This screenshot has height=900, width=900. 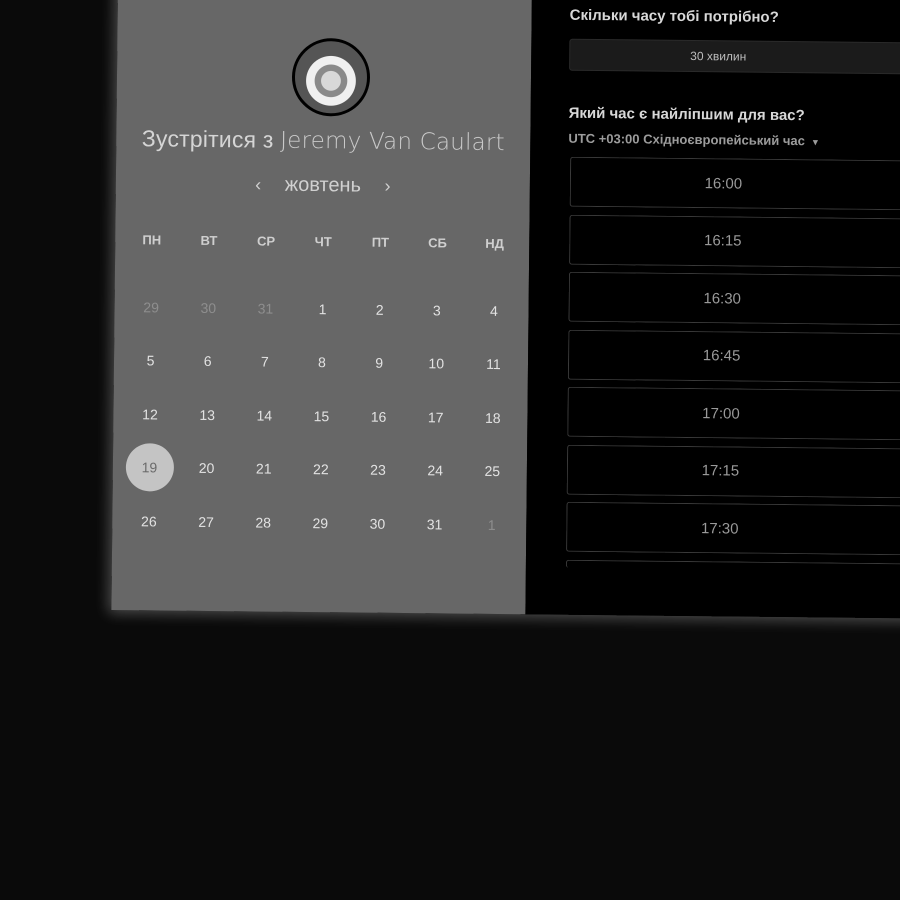 I want to click on calendar-day: 10, so click(x=436, y=364).